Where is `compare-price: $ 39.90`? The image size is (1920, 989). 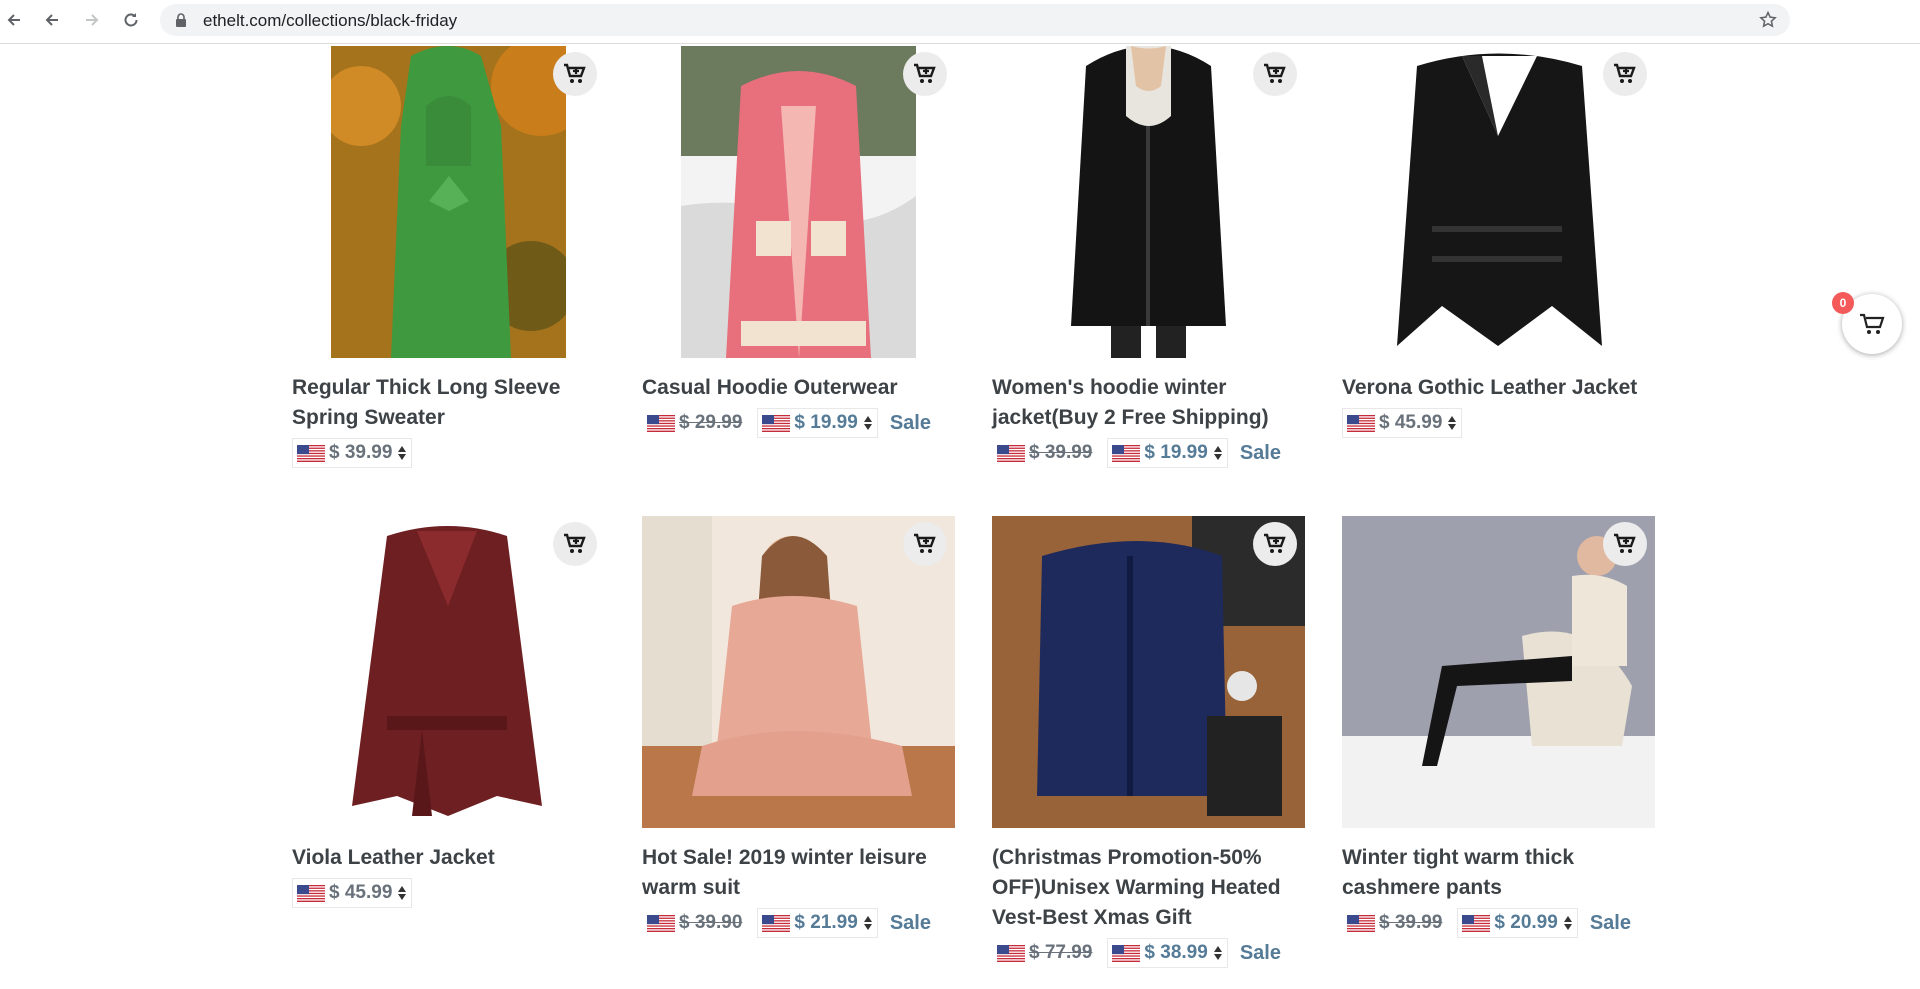 compare-price: $ 39.90 is located at coordinates (711, 922).